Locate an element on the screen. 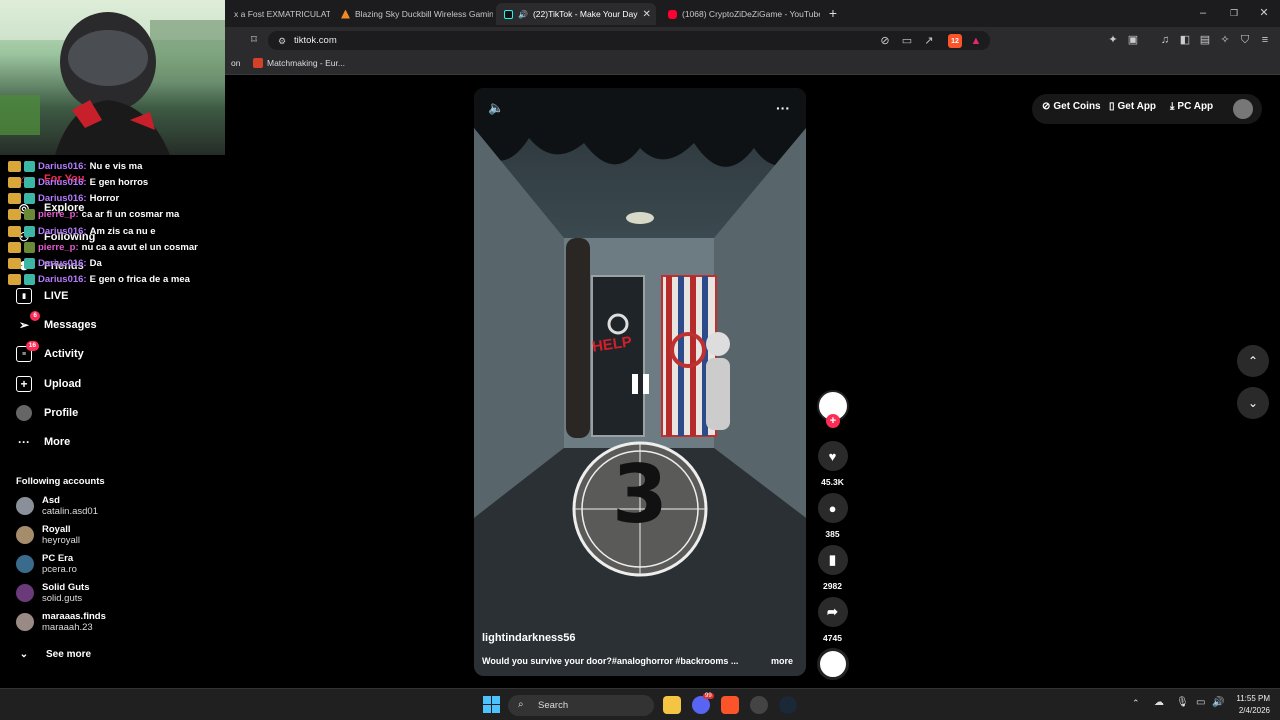 The image size is (1280, 720). volume-icon: 🔈 is located at coordinates (496, 108).